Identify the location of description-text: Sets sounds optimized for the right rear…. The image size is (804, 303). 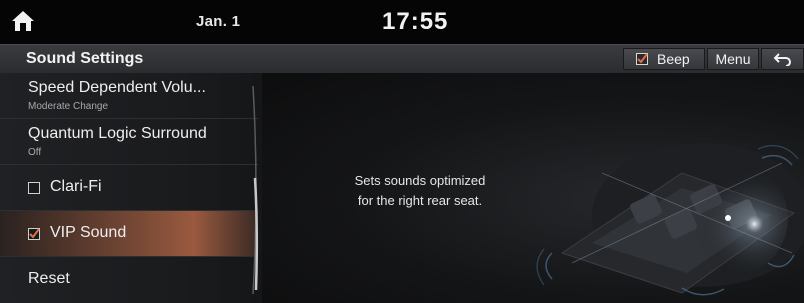
(420, 191).